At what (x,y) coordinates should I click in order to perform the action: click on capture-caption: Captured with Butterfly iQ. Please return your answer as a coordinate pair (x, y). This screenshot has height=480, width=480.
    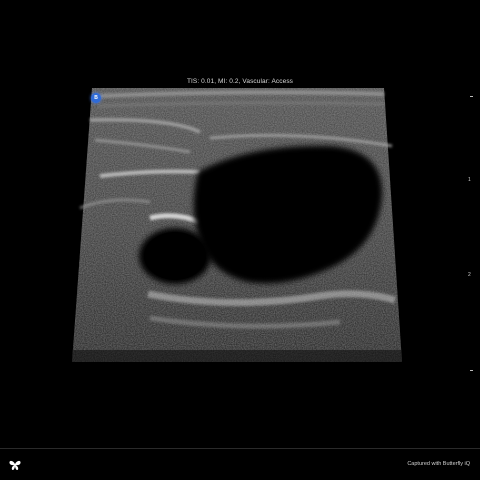
    Looking at the image, I should click on (438, 464).